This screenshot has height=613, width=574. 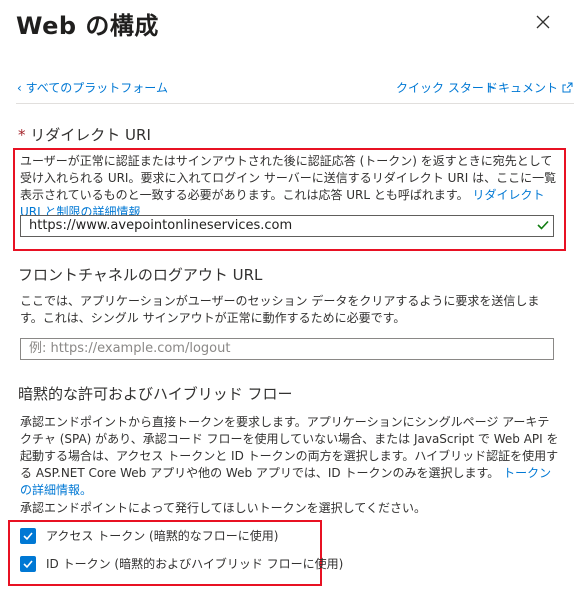 I want to click on token-select-prompt: 承認エンドポイントによって発行してほしいトークンを選択してください。, so click(x=223, y=508).